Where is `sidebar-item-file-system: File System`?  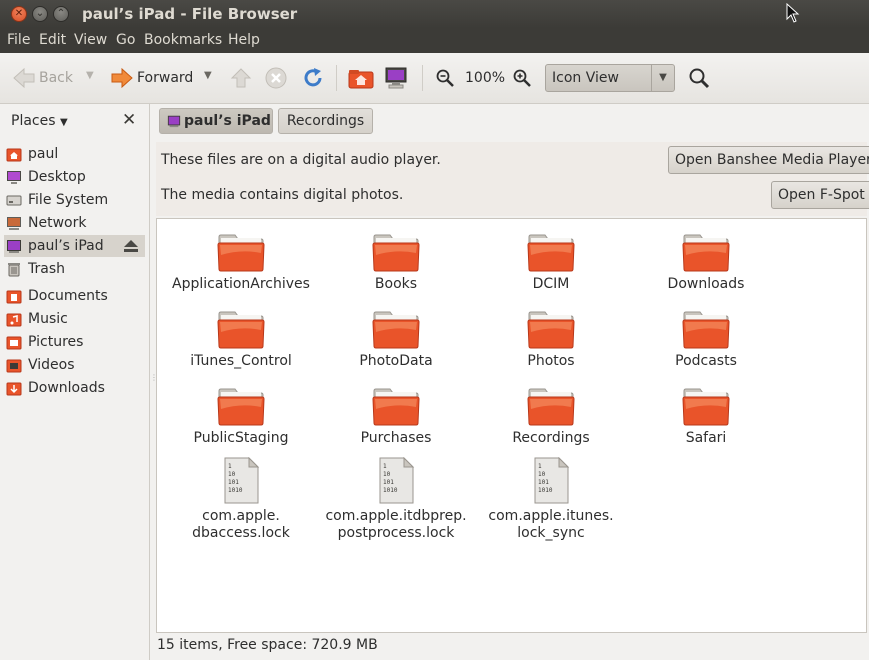
sidebar-item-file-system: File System is located at coordinates (74, 200).